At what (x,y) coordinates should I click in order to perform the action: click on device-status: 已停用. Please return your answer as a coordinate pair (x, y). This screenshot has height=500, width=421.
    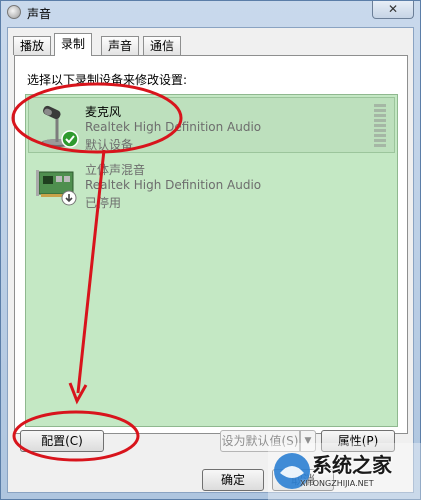
    Looking at the image, I should click on (103, 203).